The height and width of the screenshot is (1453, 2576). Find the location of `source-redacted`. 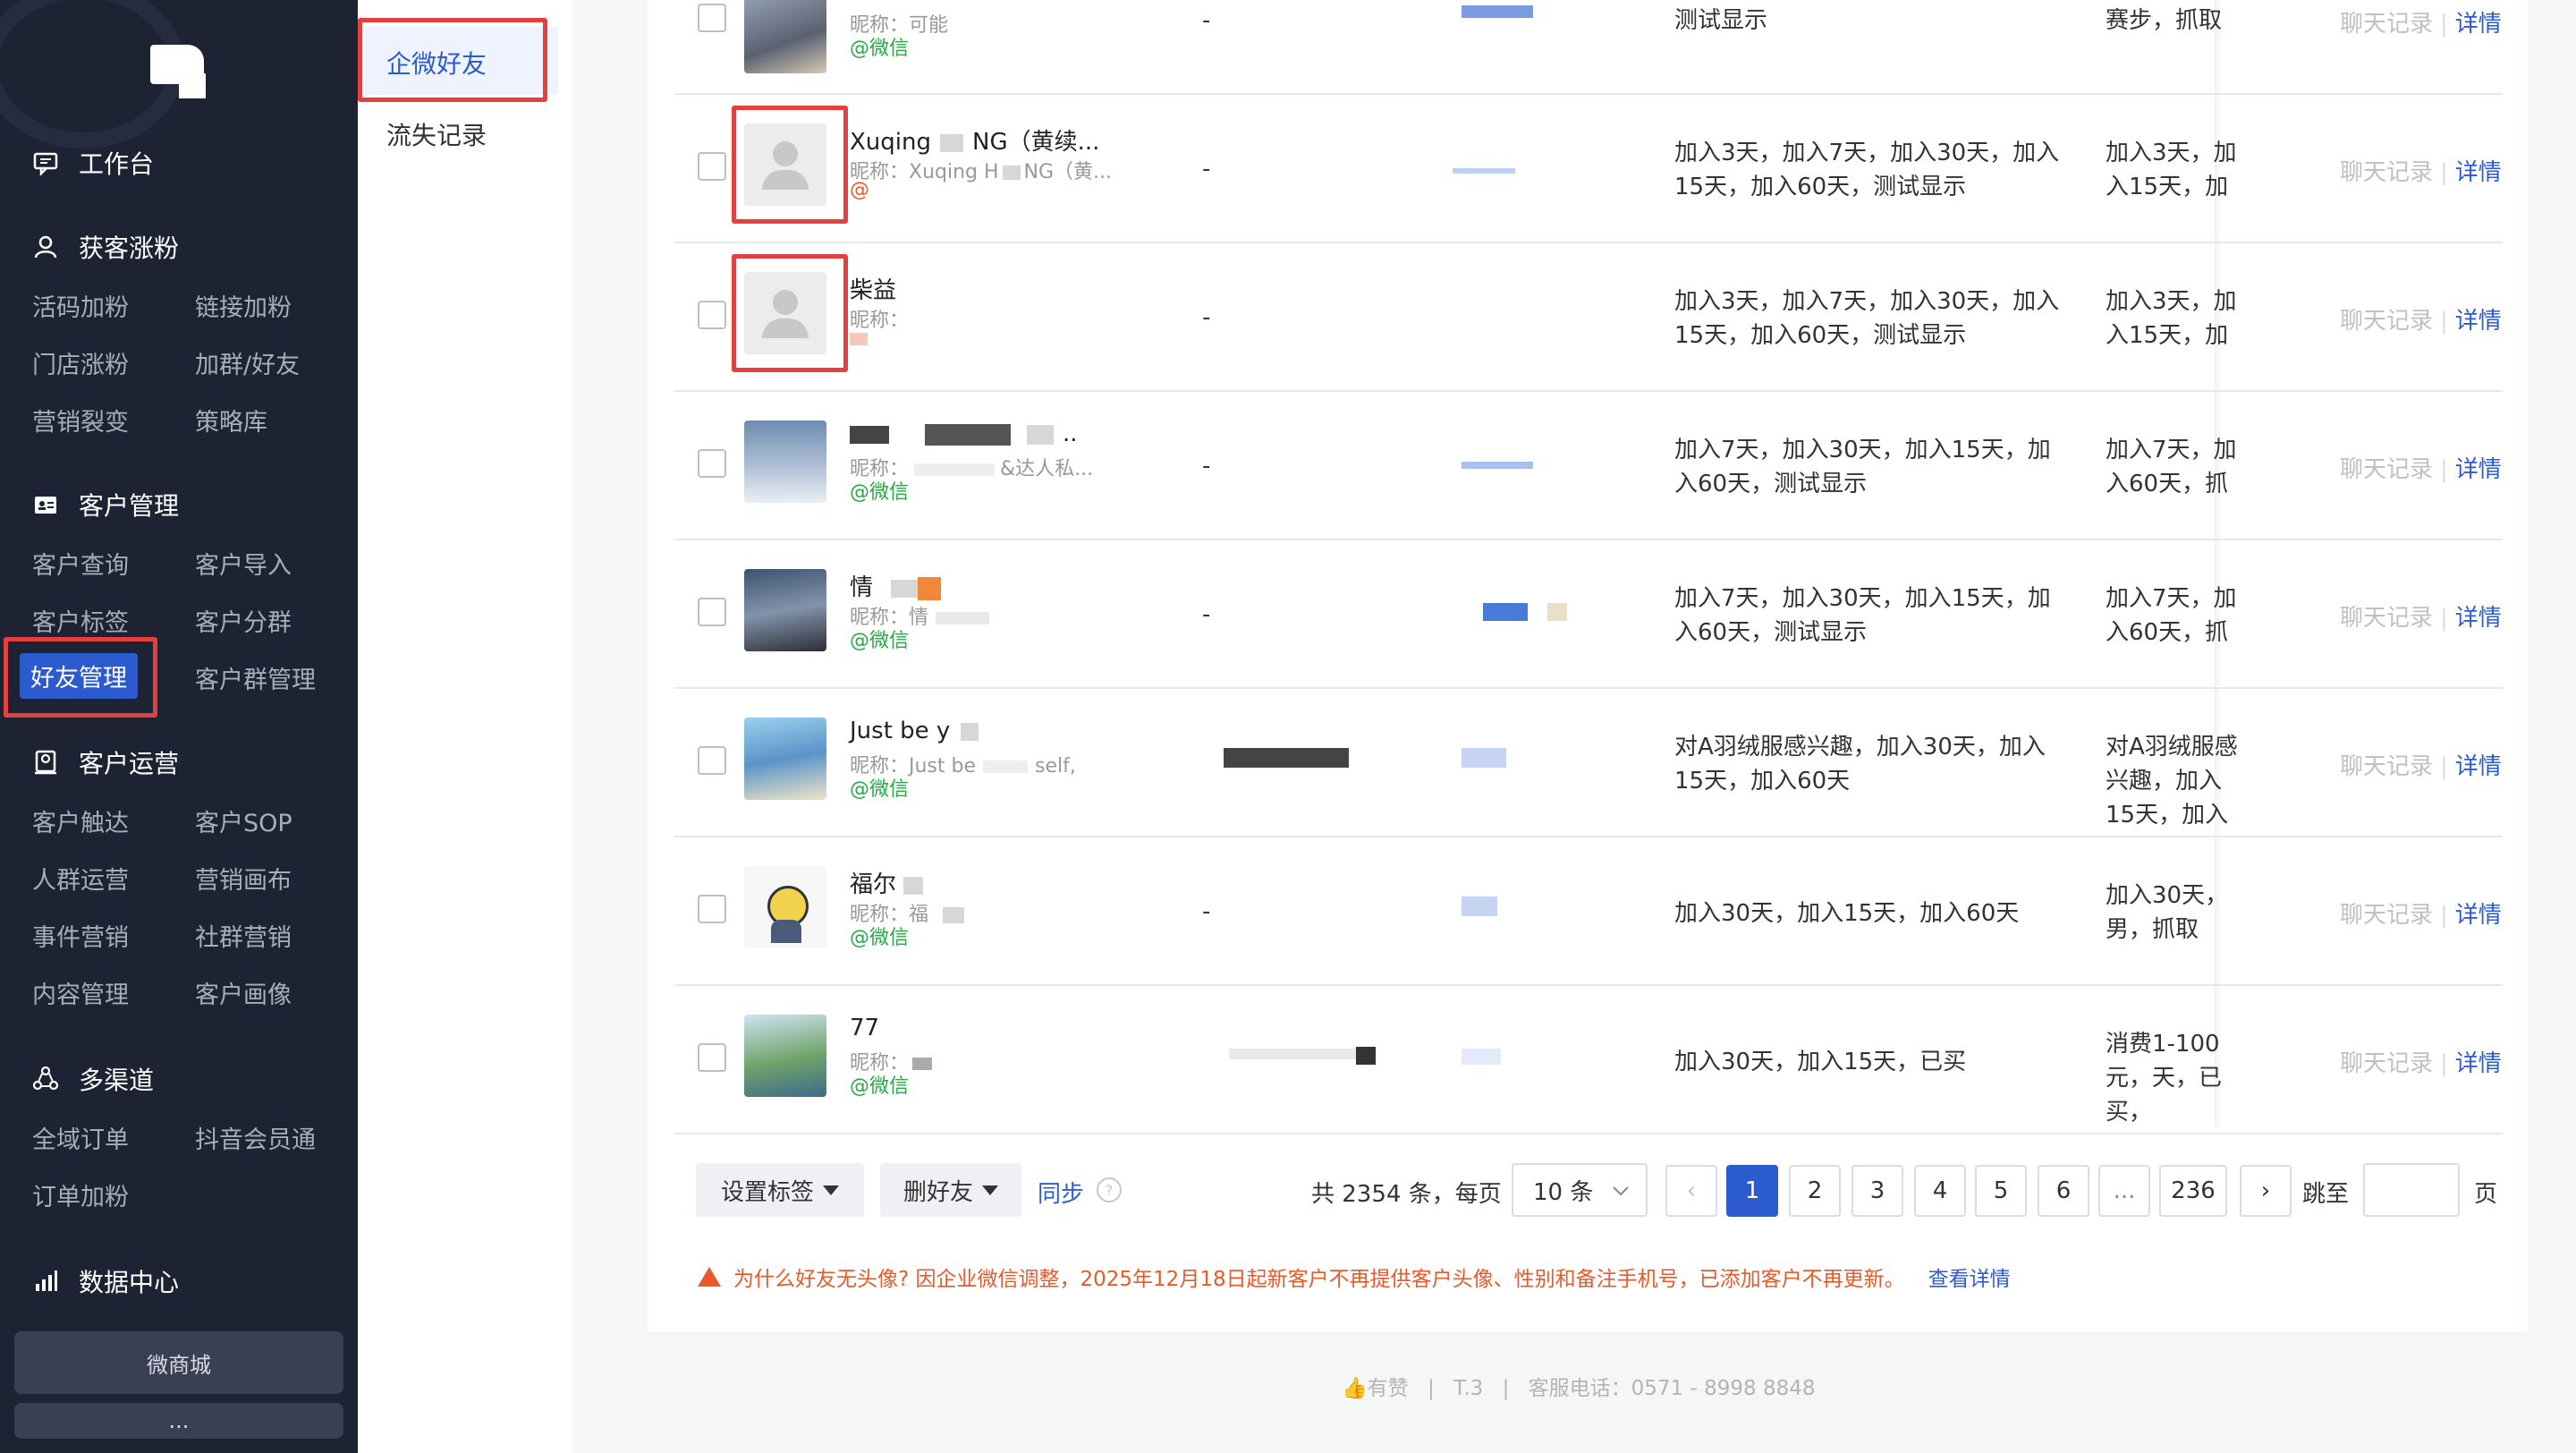

source-redacted is located at coordinates (859, 339).